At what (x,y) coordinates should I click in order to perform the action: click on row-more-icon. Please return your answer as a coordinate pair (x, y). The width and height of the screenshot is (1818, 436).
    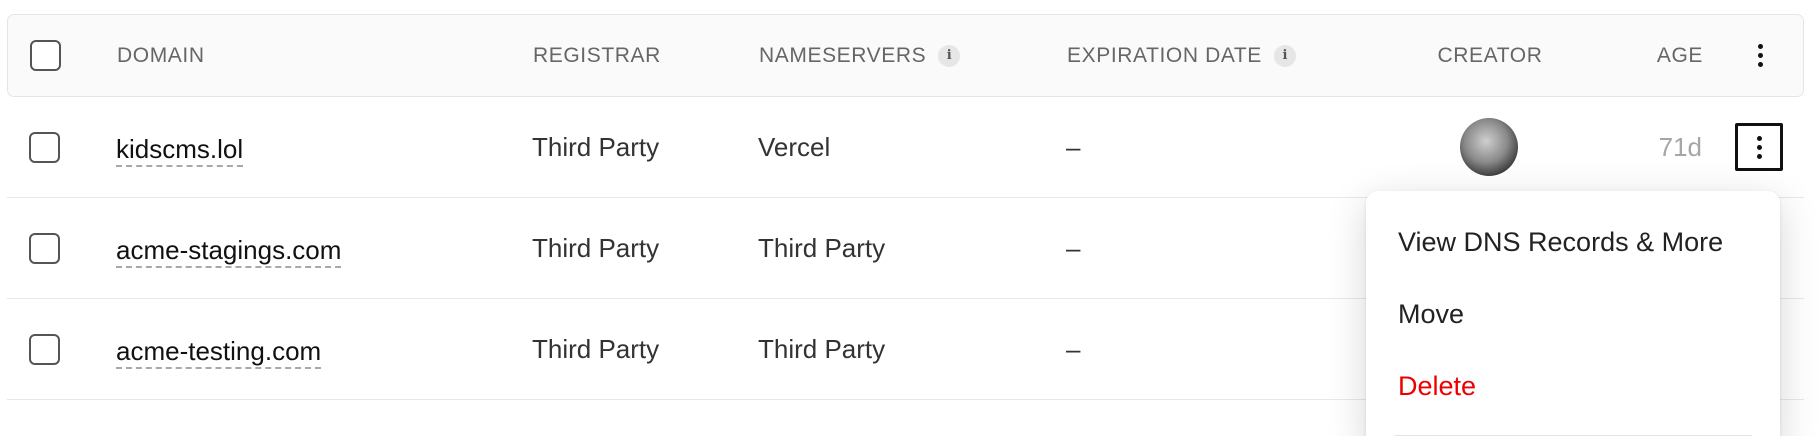
    Looking at the image, I should click on (1759, 147).